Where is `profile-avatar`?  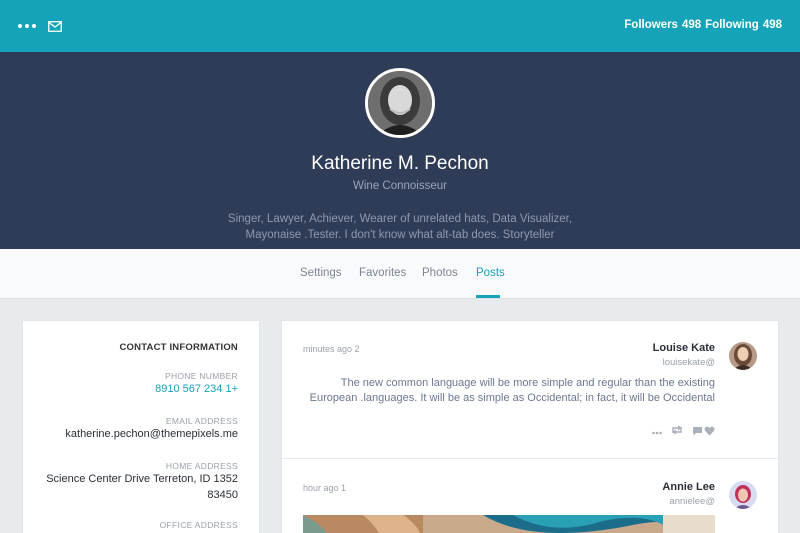 profile-avatar is located at coordinates (400, 103).